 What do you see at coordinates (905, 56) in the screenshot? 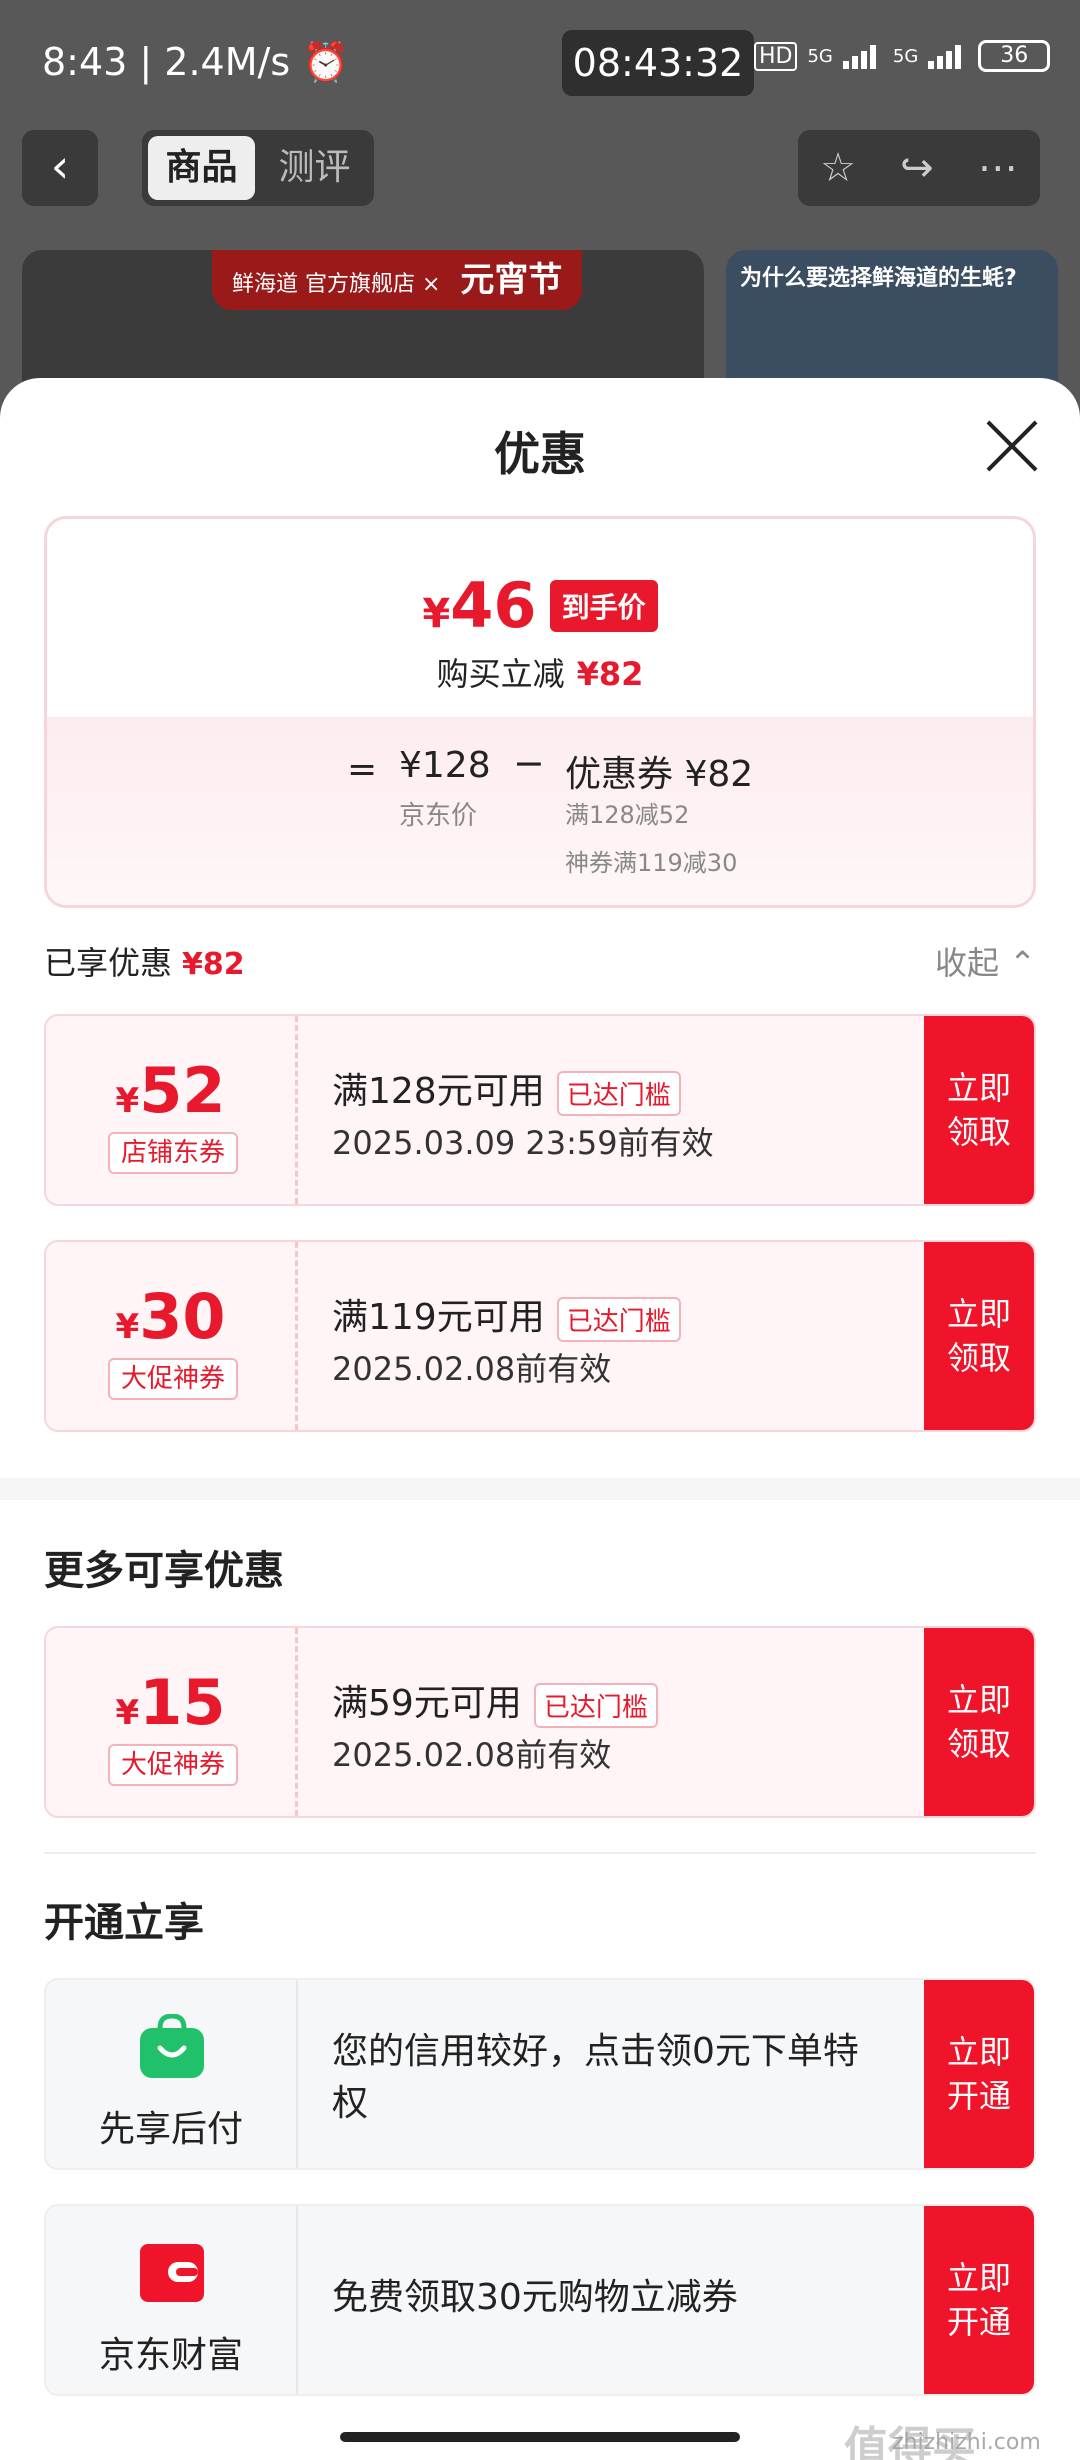
I see `network-5g-label-2: 5G` at bounding box center [905, 56].